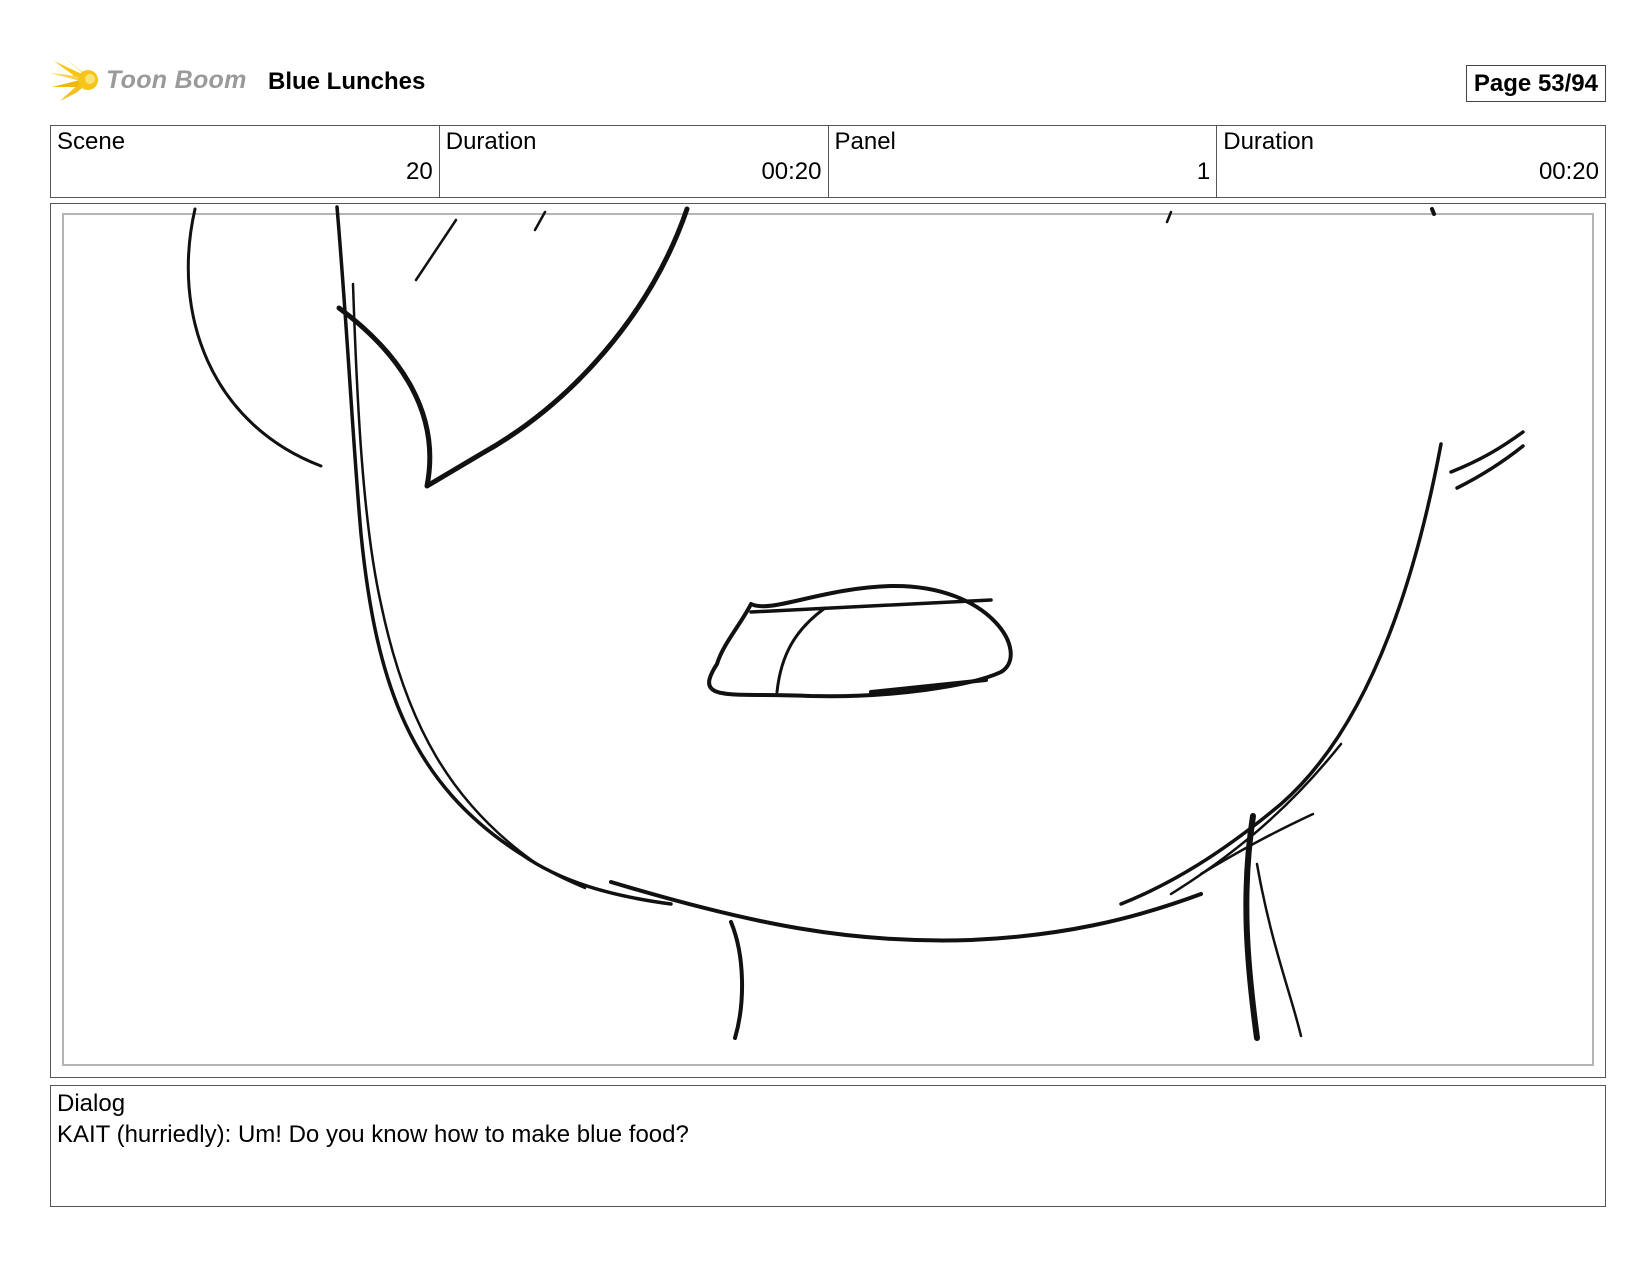 The width and height of the screenshot is (1650, 1275). What do you see at coordinates (74, 79) in the screenshot?
I see `star-burst-icon` at bounding box center [74, 79].